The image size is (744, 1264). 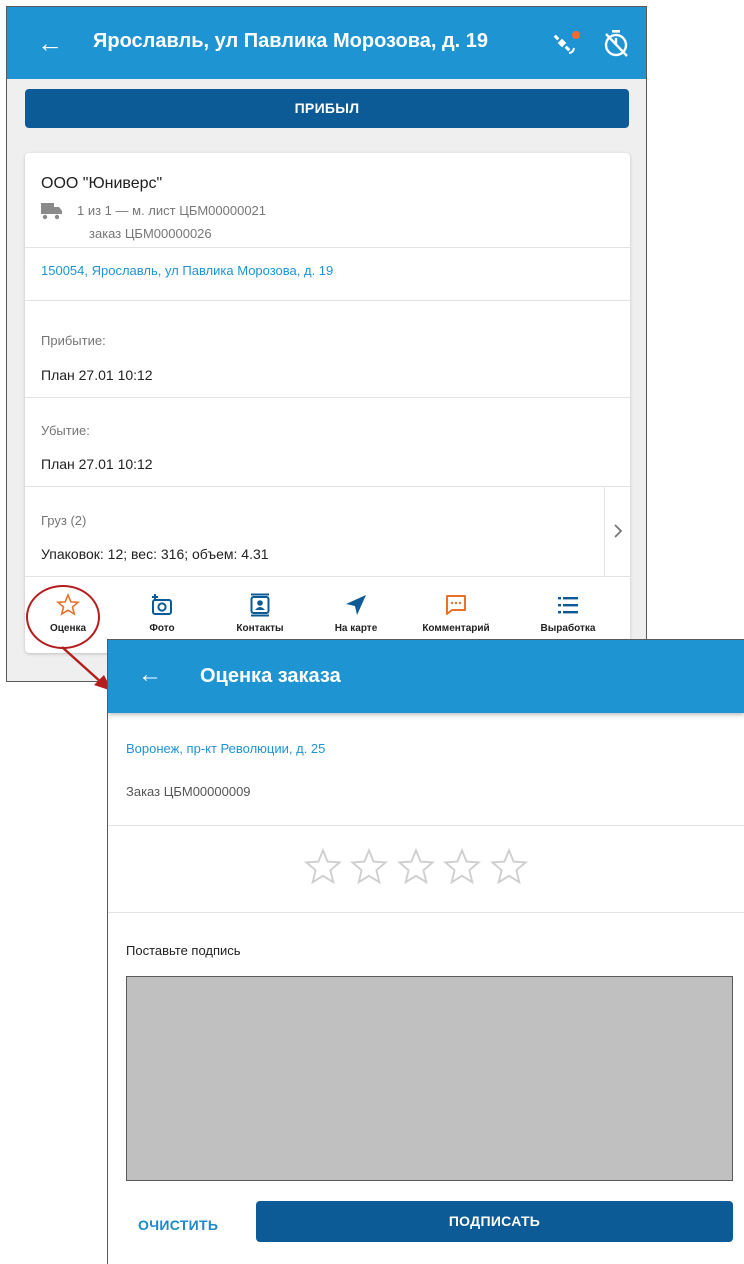 What do you see at coordinates (65, 430) in the screenshot?
I see `departure-label: Убытие:` at bounding box center [65, 430].